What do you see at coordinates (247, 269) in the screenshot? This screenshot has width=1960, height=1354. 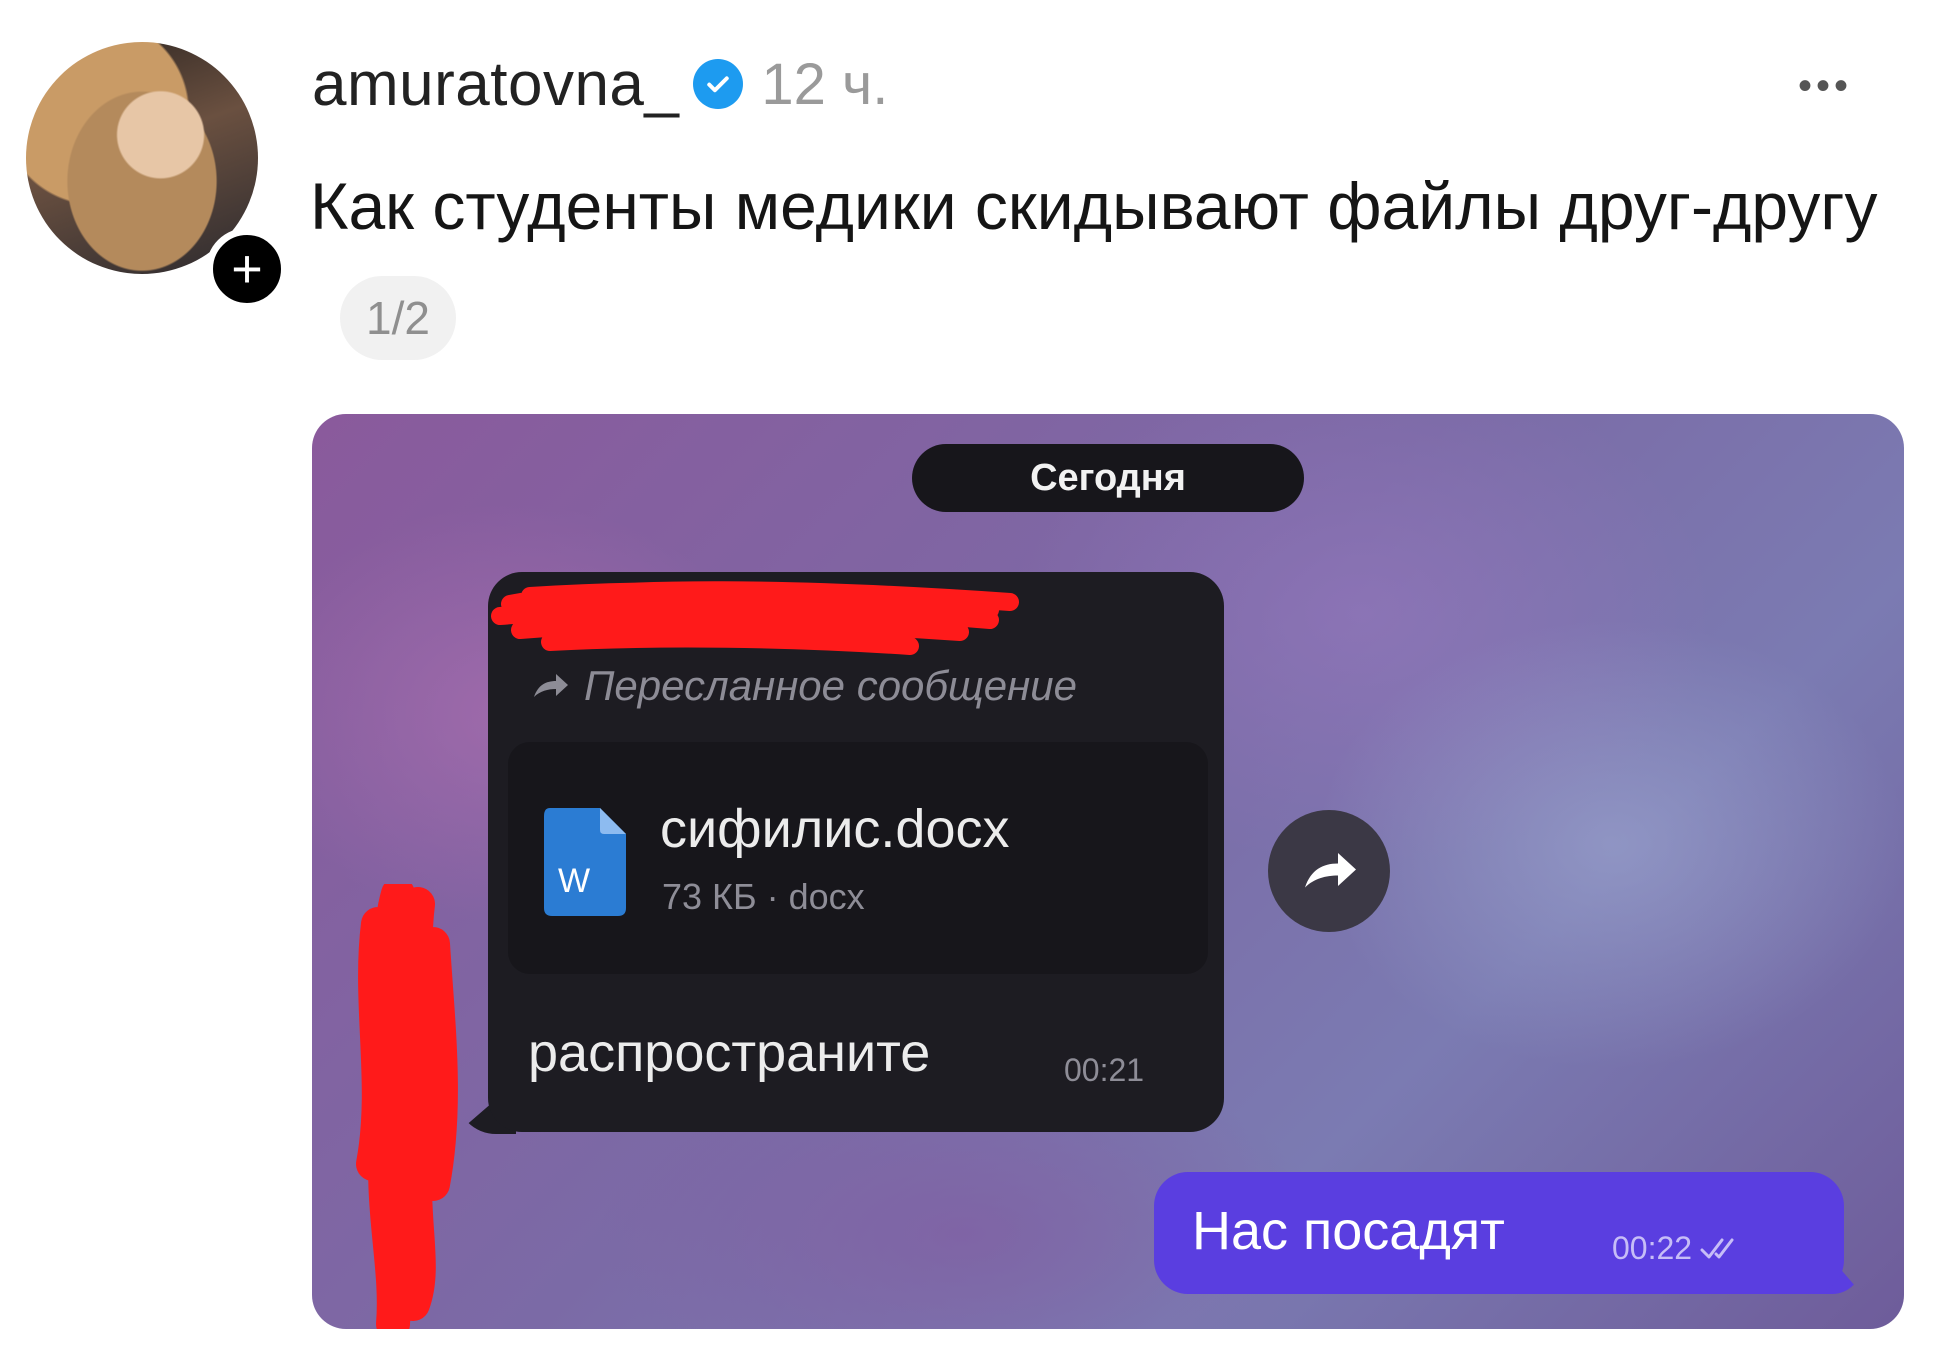 I see `follow-plus-icon: +` at bounding box center [247, 269].